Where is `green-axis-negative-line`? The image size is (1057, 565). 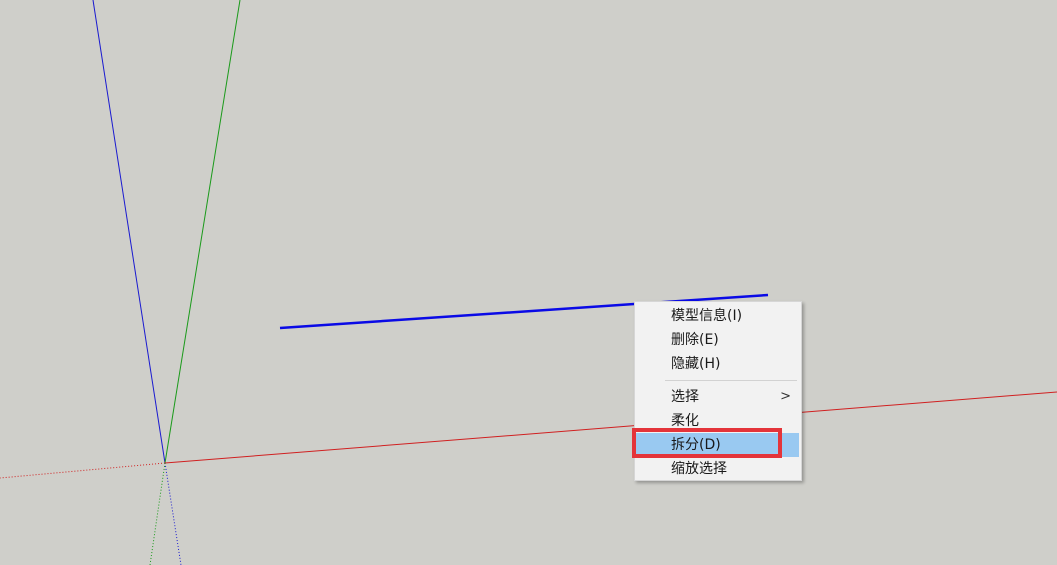 green-axis-negative-line is located at coordinates (157, 513).